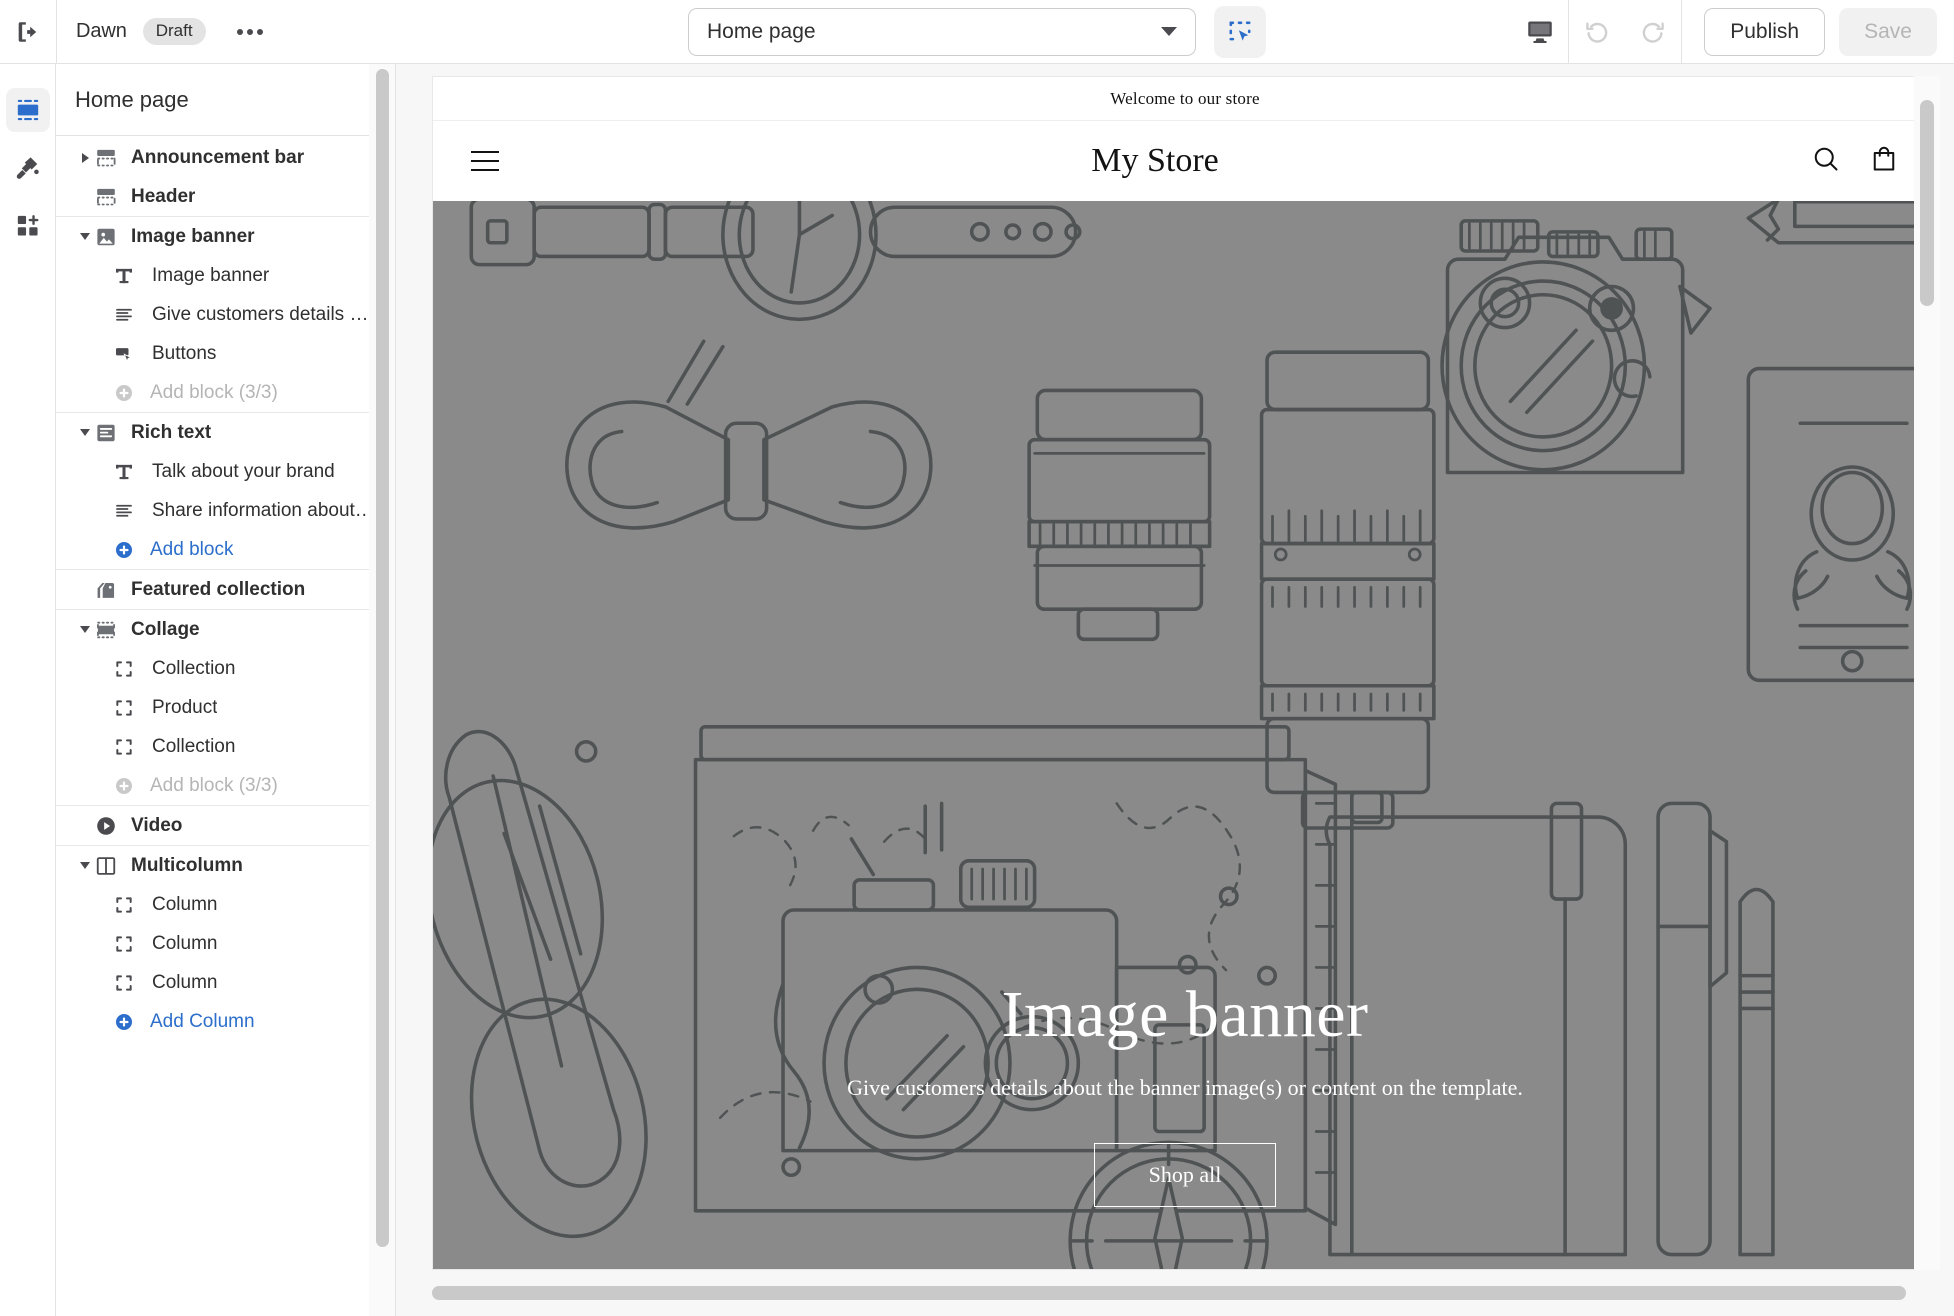 This screenshot has width=1954, height=1316. What do you see at coordinates (225, 549) in the screenshot?
I see `add-block-rich-text: Add block` at bounding box center [225, 549].